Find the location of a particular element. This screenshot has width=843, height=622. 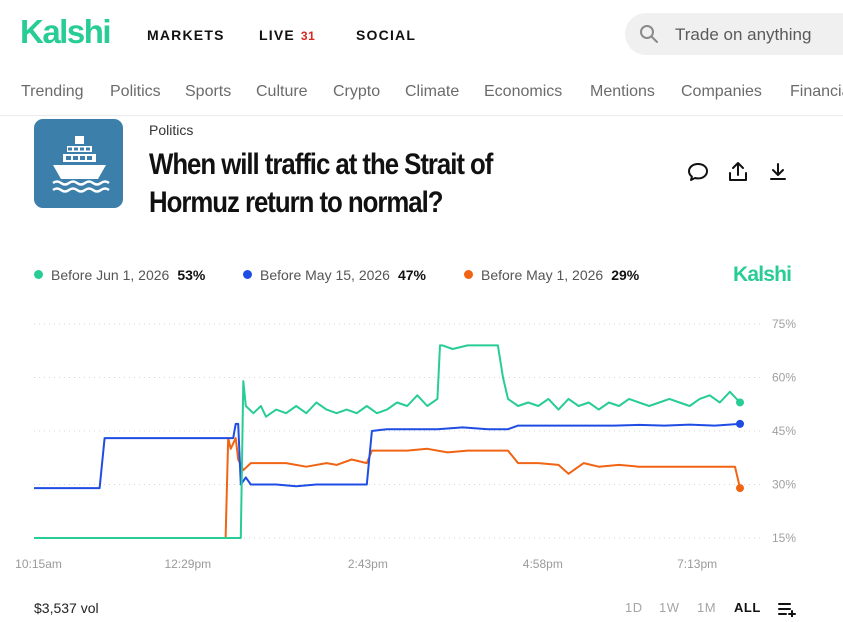

legend-pct: 29% is located at coordinates (625, 275).